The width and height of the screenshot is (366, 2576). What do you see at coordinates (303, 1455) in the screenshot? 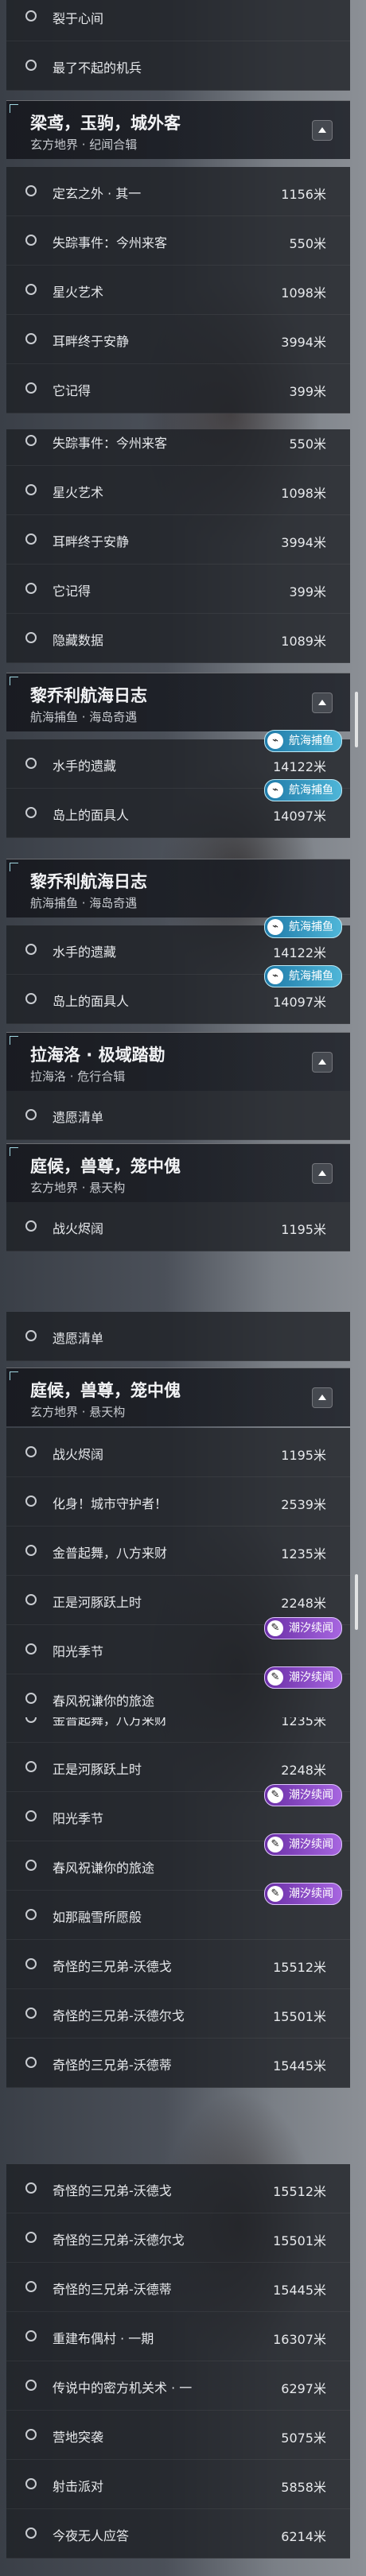
I see `quest-distance: 1195米` at bounding box center [303, 1455].